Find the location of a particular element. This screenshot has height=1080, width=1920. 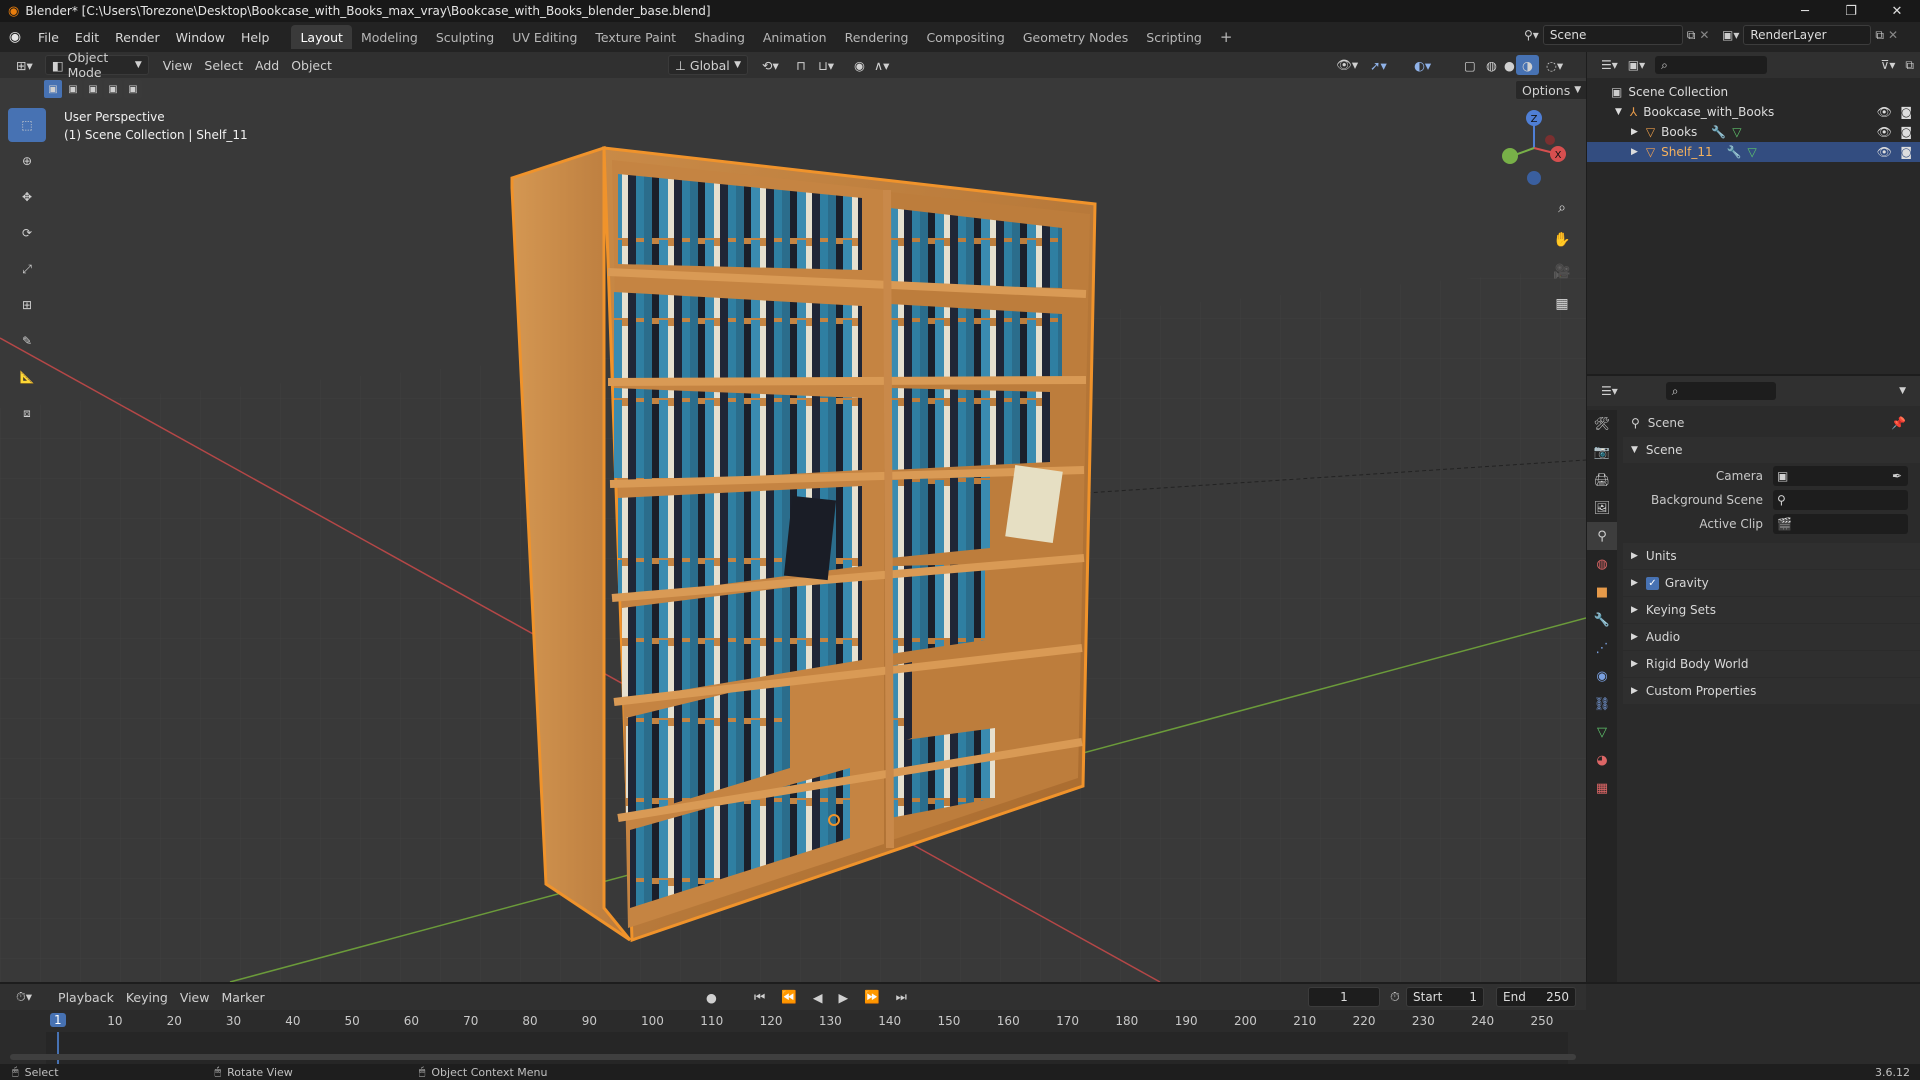

outliner-editor-icon: ☰▾ is located at coordinates (1609, 65).